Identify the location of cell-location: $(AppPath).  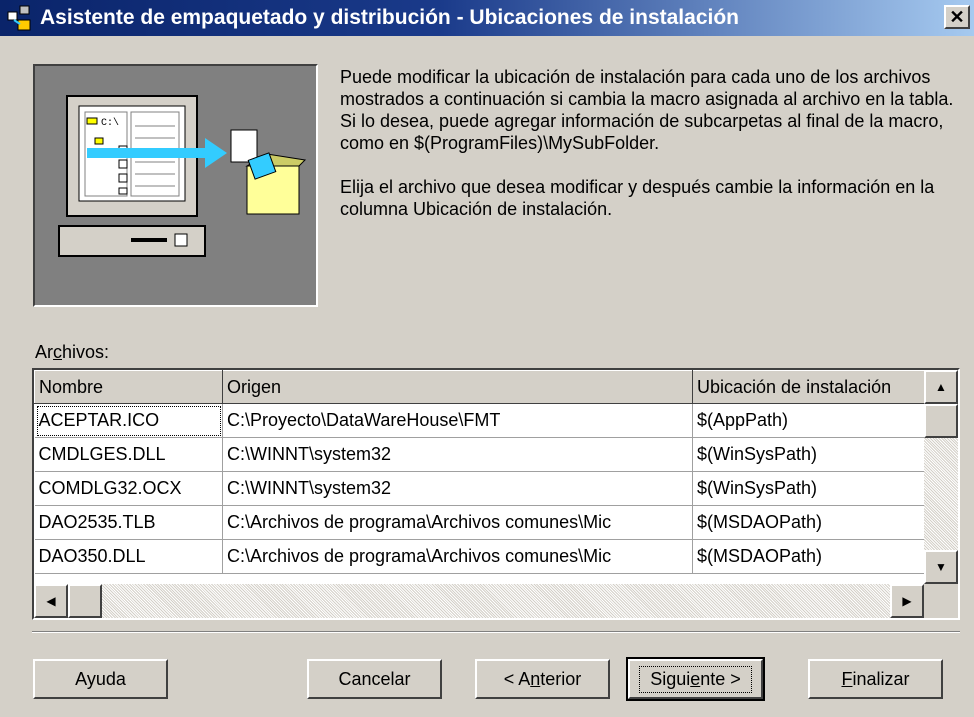
(808, 420).